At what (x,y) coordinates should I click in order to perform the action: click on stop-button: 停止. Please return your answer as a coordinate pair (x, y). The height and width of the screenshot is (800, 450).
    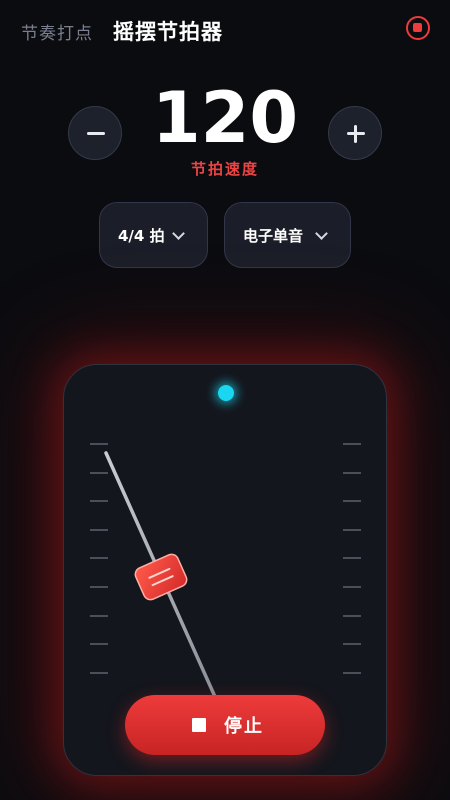
    Looking at the image, I should click on (225, 725).